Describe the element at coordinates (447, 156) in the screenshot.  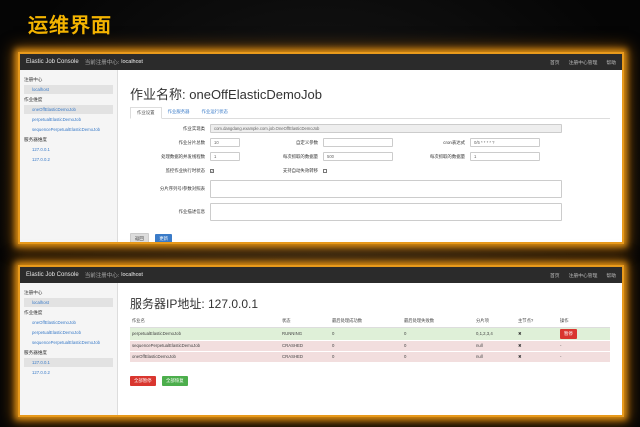
I see `fetch-size-label: 每次抓取的数据量` at that location.